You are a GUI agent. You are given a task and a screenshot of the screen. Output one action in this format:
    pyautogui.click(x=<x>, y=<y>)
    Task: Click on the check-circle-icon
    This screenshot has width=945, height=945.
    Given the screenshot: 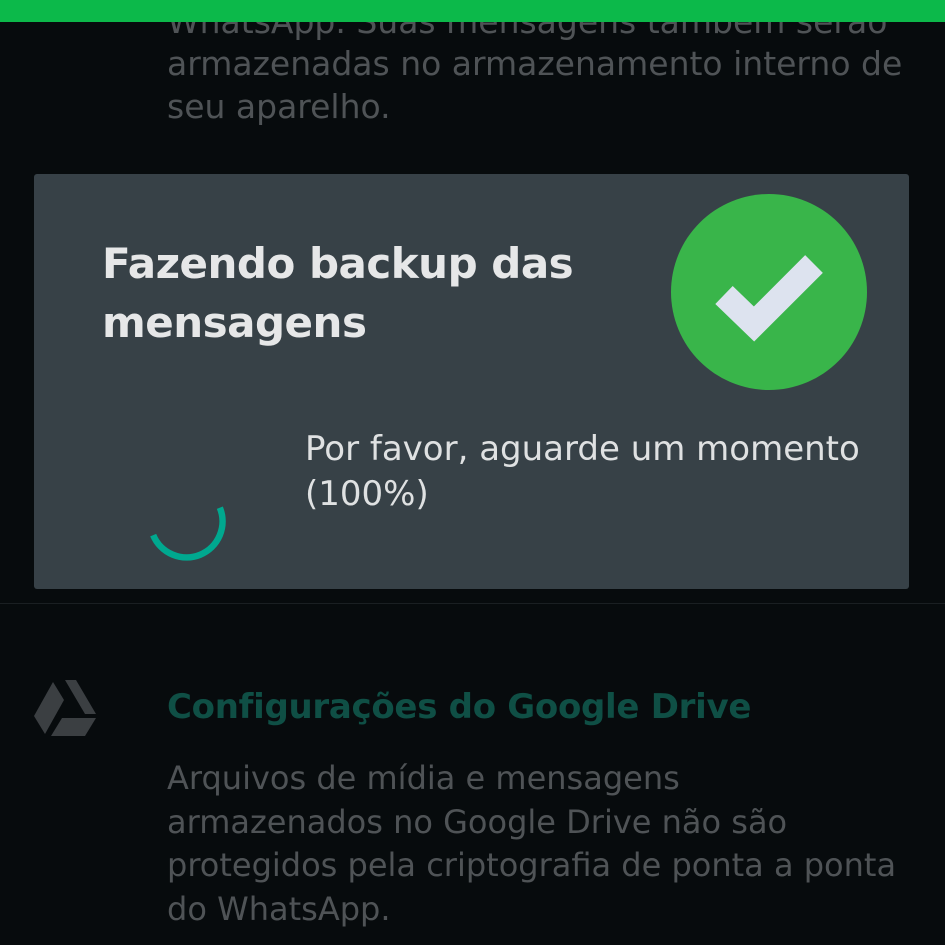 What is the action you would take?
    pyautogui.click(x=769, y=292)
    